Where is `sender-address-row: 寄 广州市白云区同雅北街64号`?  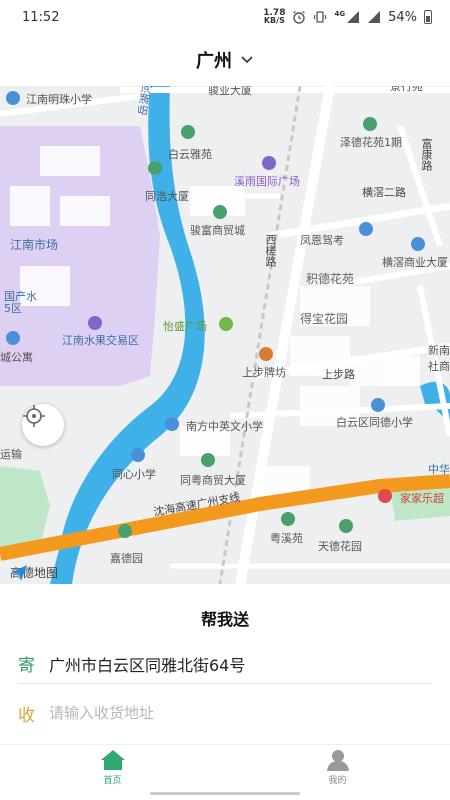
sender-address-row: 寄 广州市白云区同雅北街64号 is located at coordinates (225, 664).